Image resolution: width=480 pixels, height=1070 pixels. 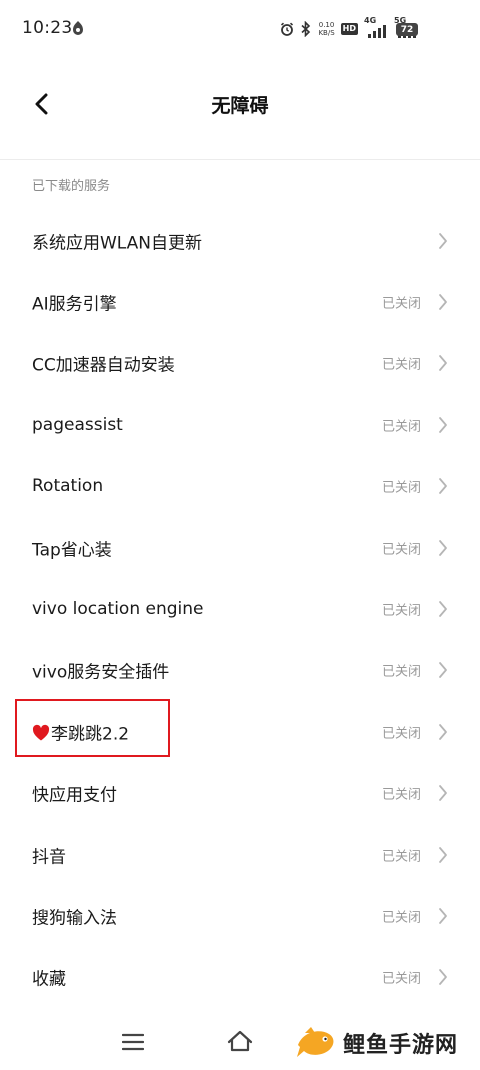 I want to click on service-name: 系统应用WLAN自更新, so click(x=117, y=243).